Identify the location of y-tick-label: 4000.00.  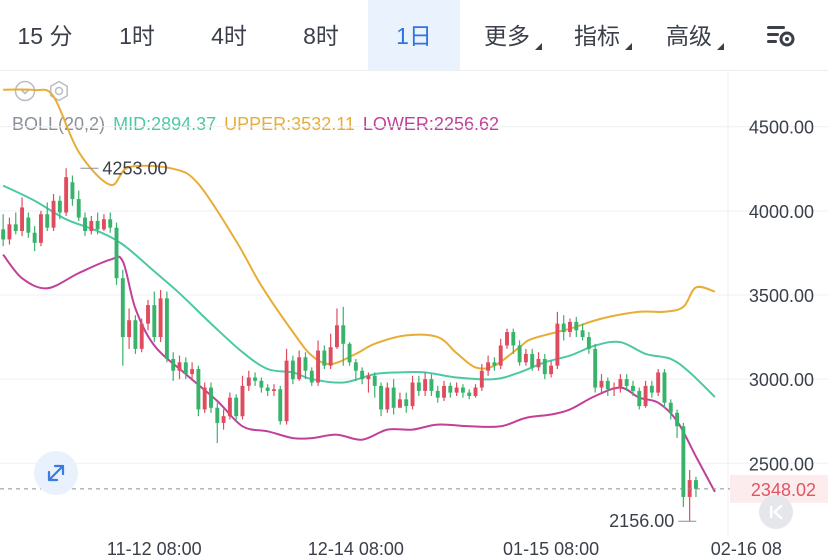
(781, 212).